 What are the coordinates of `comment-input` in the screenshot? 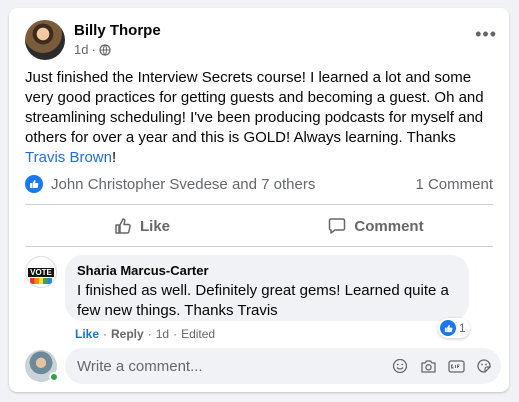 It's located at (234, 366).